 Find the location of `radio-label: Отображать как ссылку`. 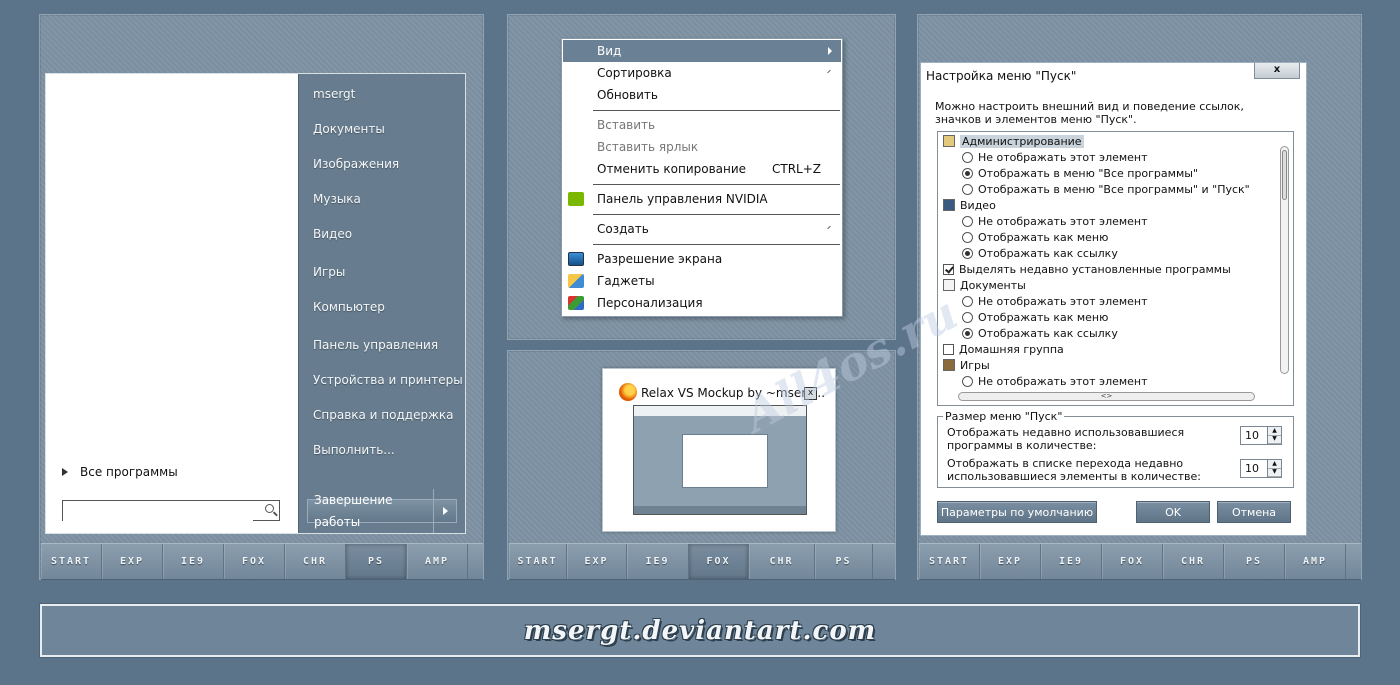

radio-label: Отображать как ссылку is located at coordinates (1048, 253).